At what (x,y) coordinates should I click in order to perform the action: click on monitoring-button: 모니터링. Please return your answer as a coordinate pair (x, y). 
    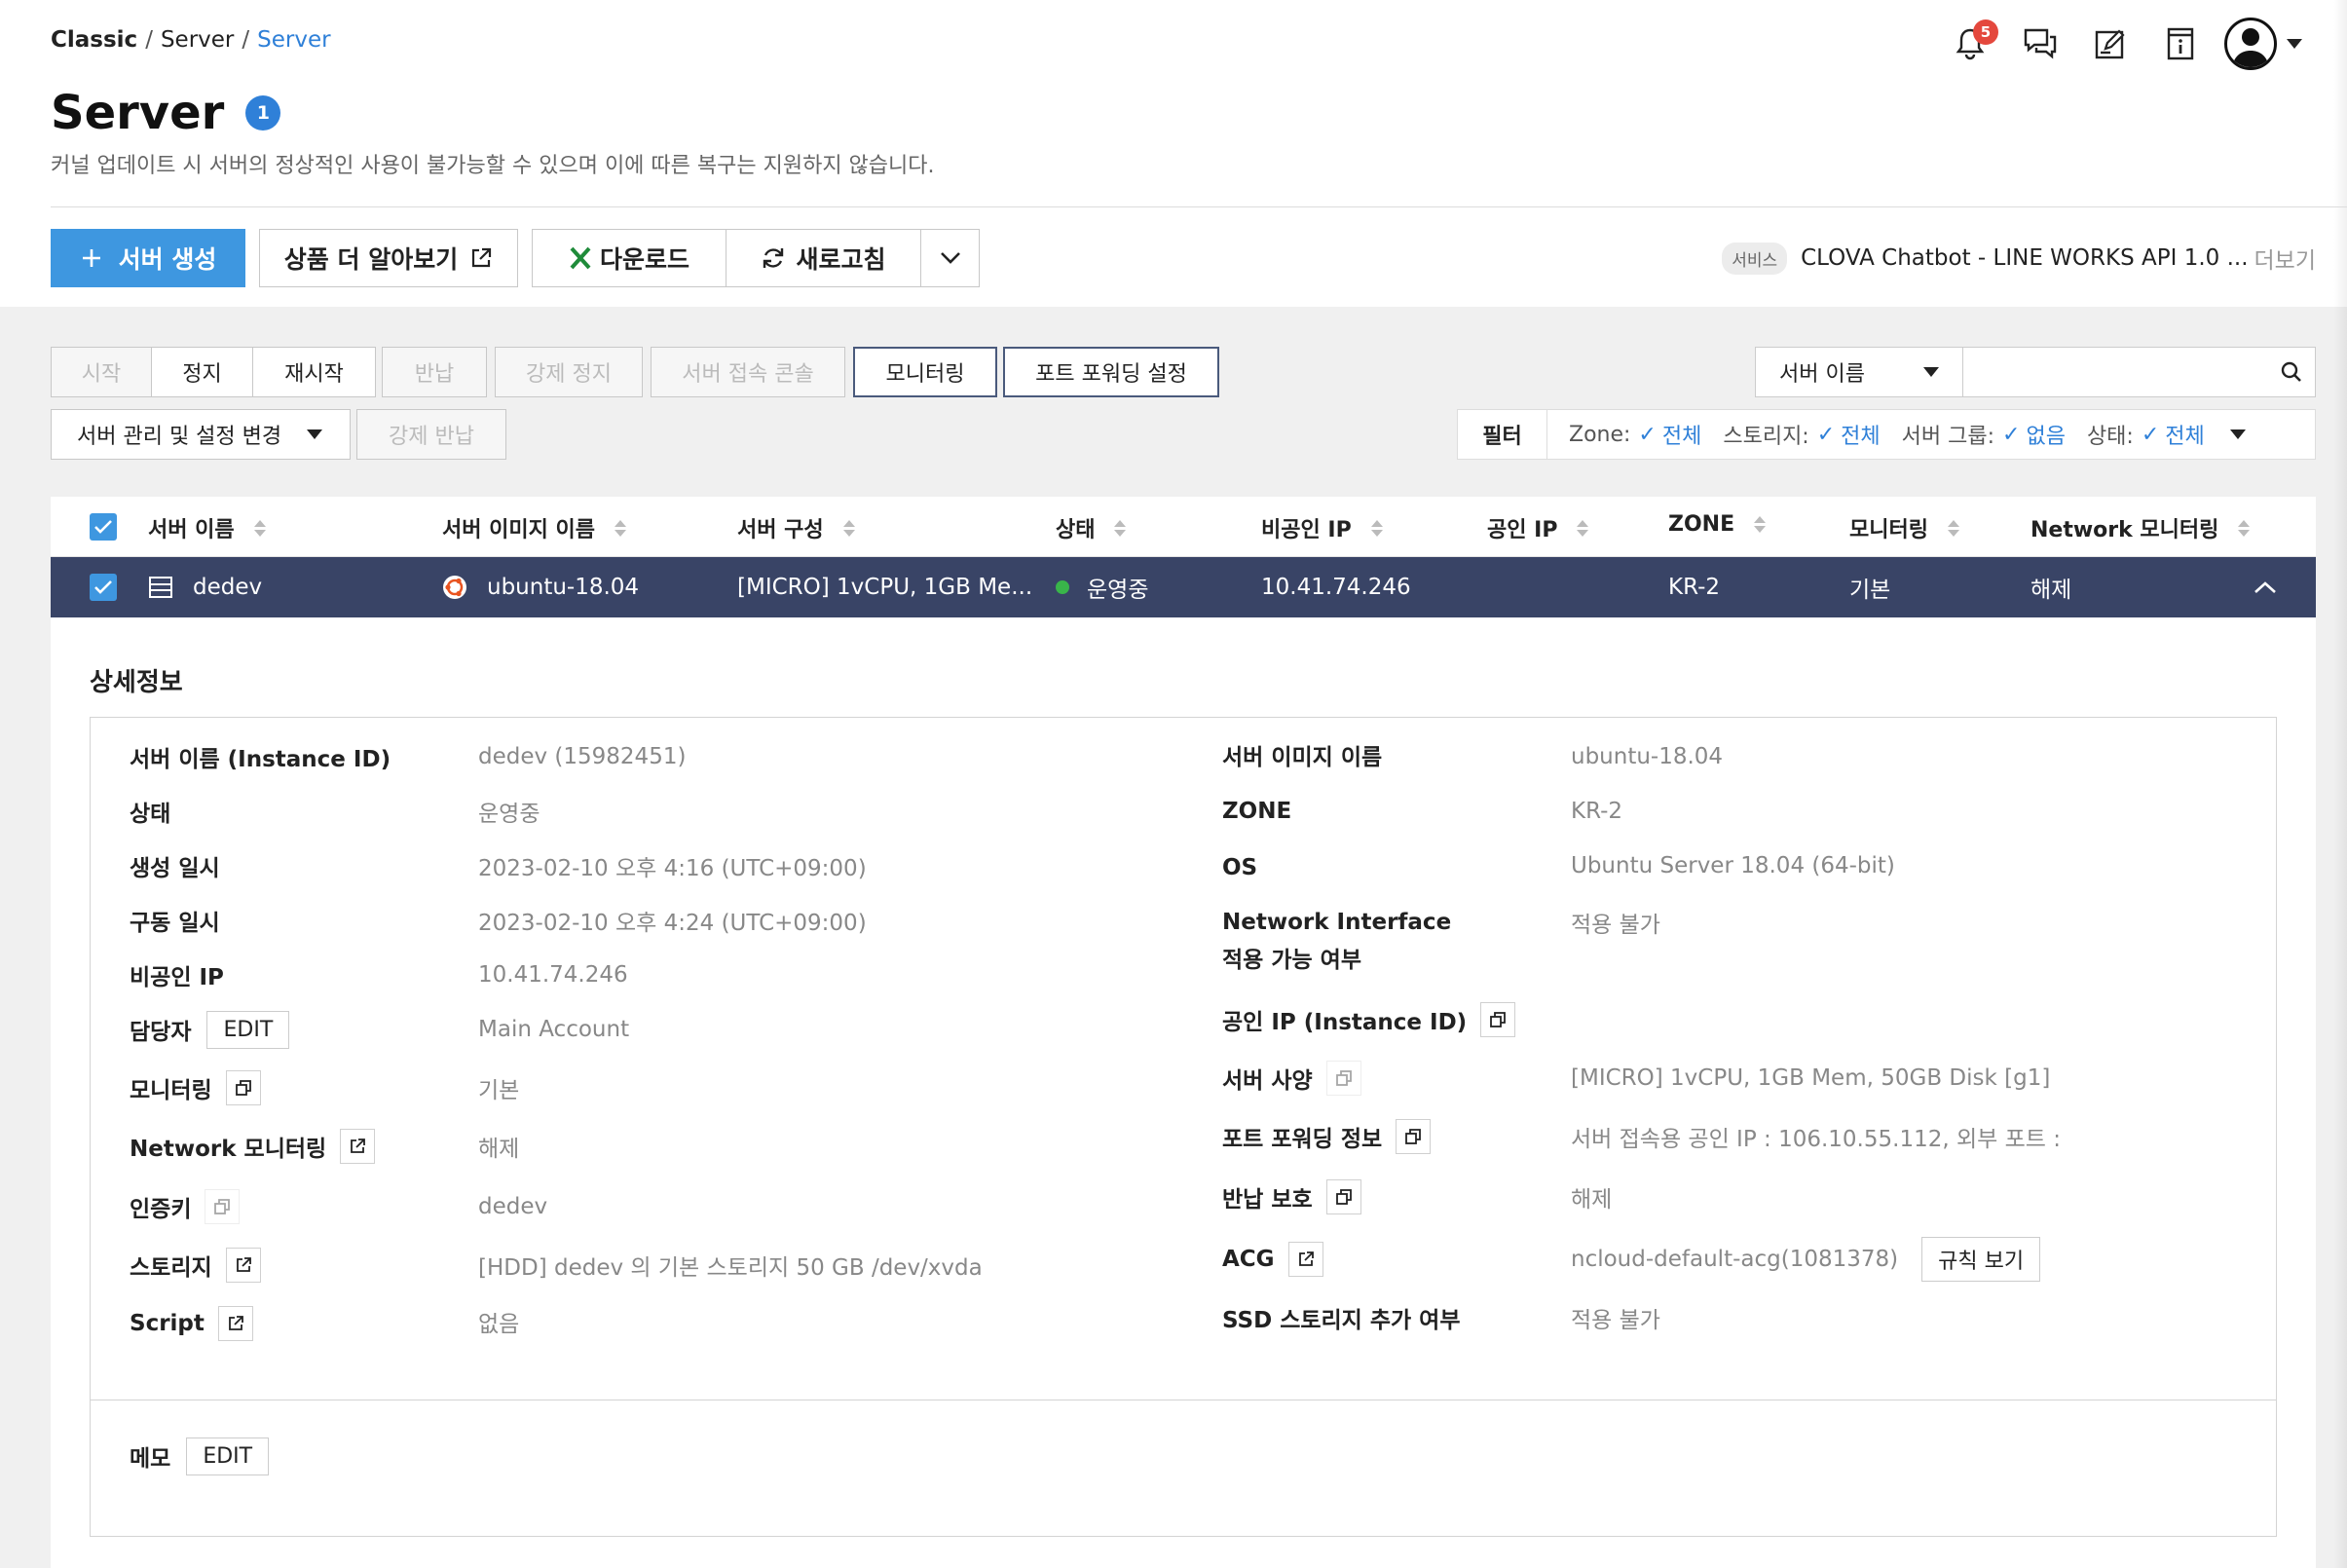
    Looking at the image, I should click on (925, 372).